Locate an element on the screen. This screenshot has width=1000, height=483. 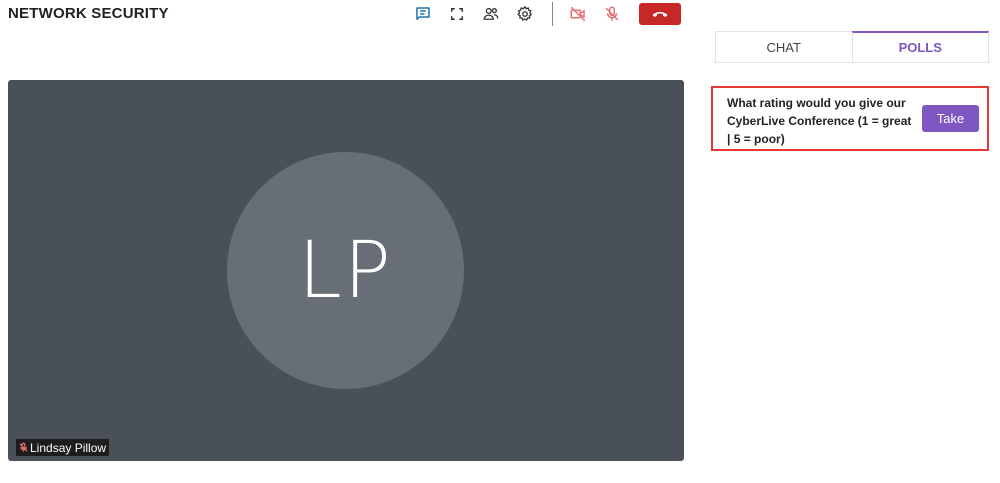
participants-icon is located at coordinates (491, 14).